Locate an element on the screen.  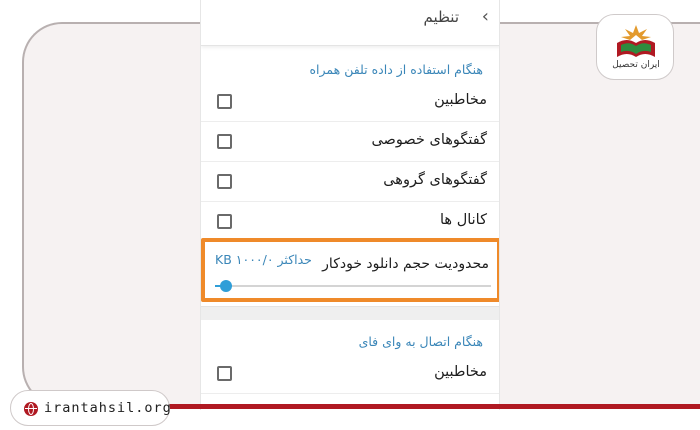
logo-text: ایران تحصیل is located at coordinates (636, 65).